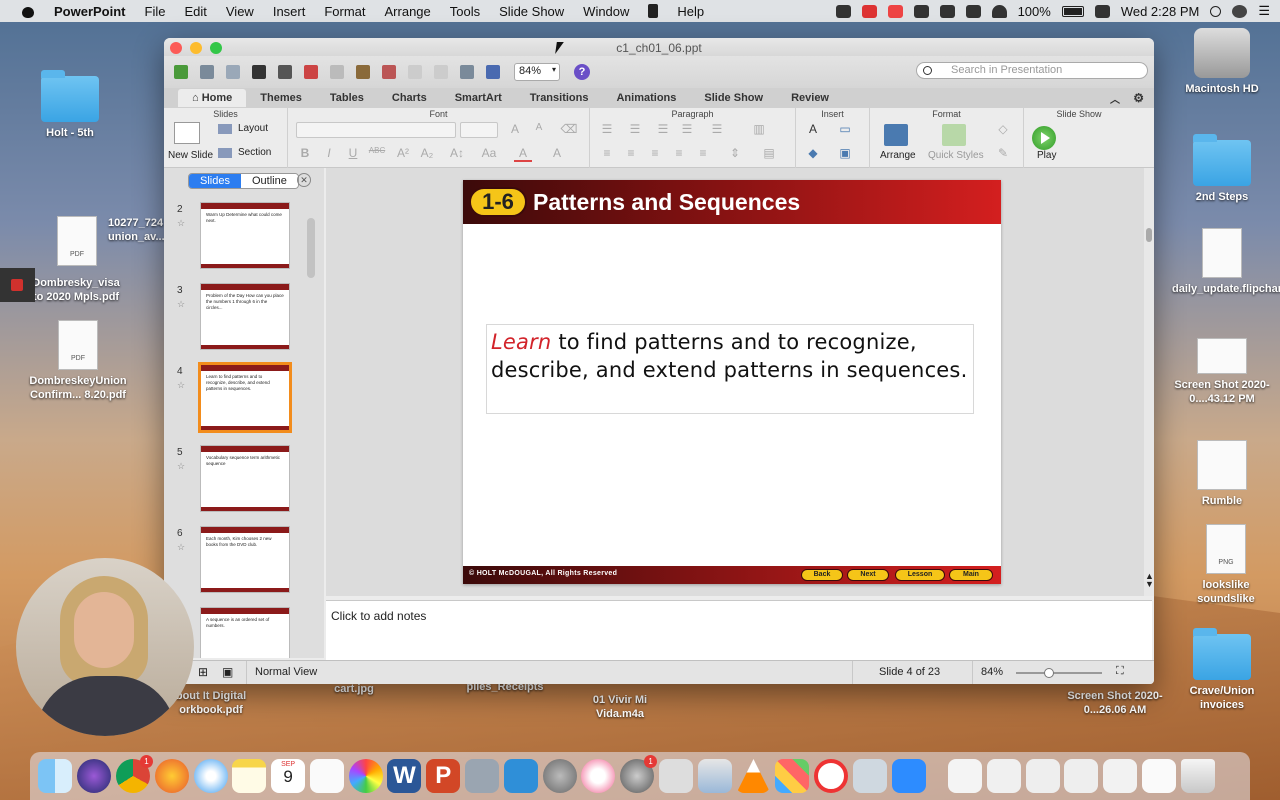 The width and height of the screenshot is (1280, 800). I want to click on help-icon: ?, so click(582, 72).